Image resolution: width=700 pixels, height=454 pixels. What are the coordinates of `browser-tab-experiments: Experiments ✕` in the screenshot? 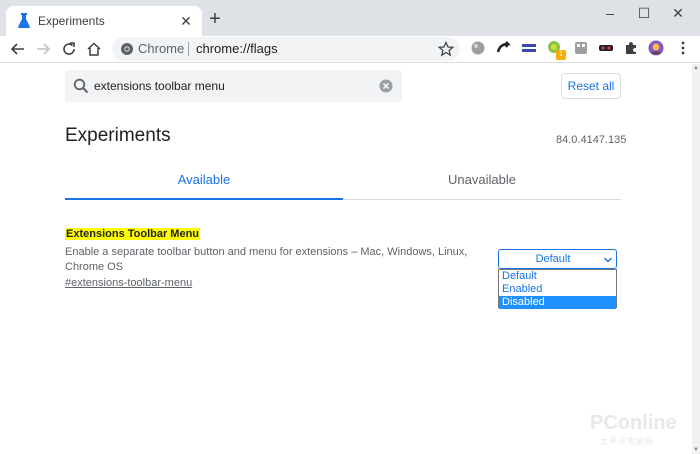 It's located at (104, 21).